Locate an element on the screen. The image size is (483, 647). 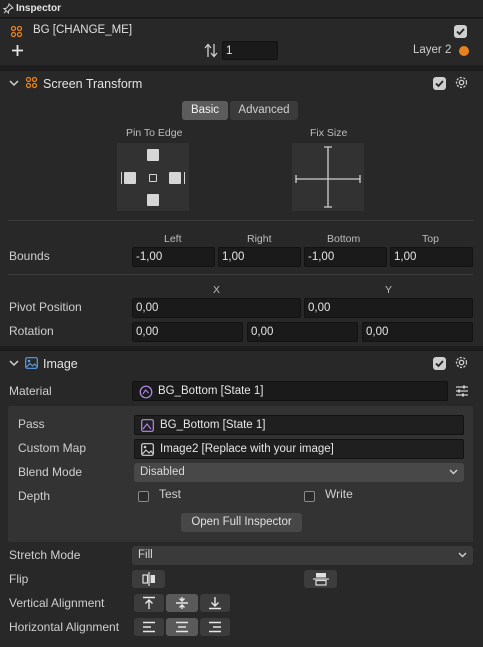
flip-label: Flip is located at coordinates (19, 579).